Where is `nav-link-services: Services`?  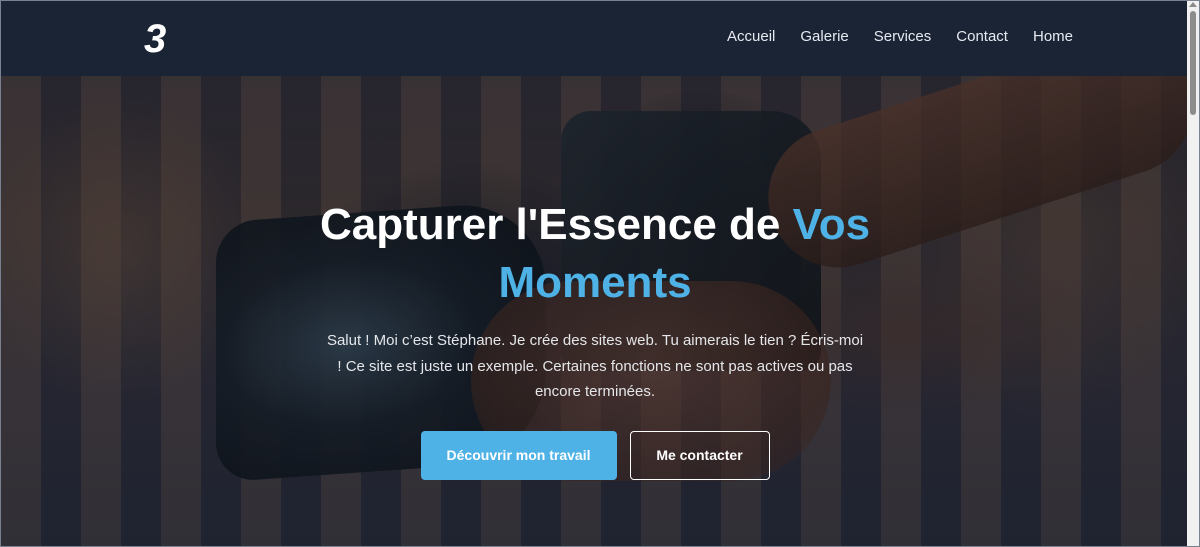
nav-link-services: Services is located at coordinates (903, 36).